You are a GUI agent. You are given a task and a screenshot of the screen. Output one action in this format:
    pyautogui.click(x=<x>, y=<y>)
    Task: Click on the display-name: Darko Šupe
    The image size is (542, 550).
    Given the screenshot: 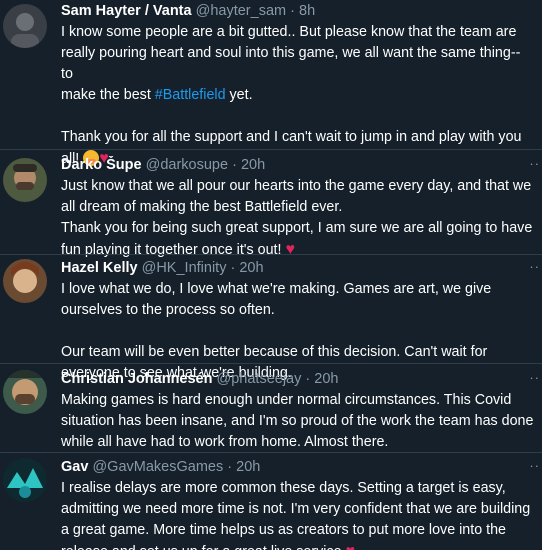 What is the action you would take?
    pyautogui.click(x=101, y=165)
    